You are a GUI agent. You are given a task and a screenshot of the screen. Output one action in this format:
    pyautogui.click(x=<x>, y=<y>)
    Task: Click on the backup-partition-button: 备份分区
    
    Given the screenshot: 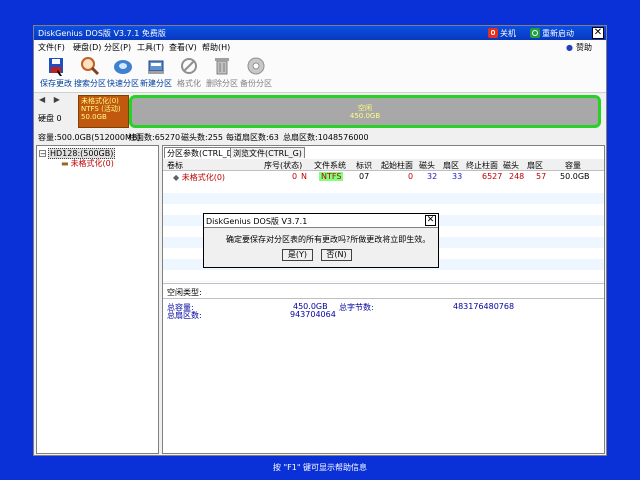 What is the action you would take?
    pyautogui.click(x=256, y=72)
    